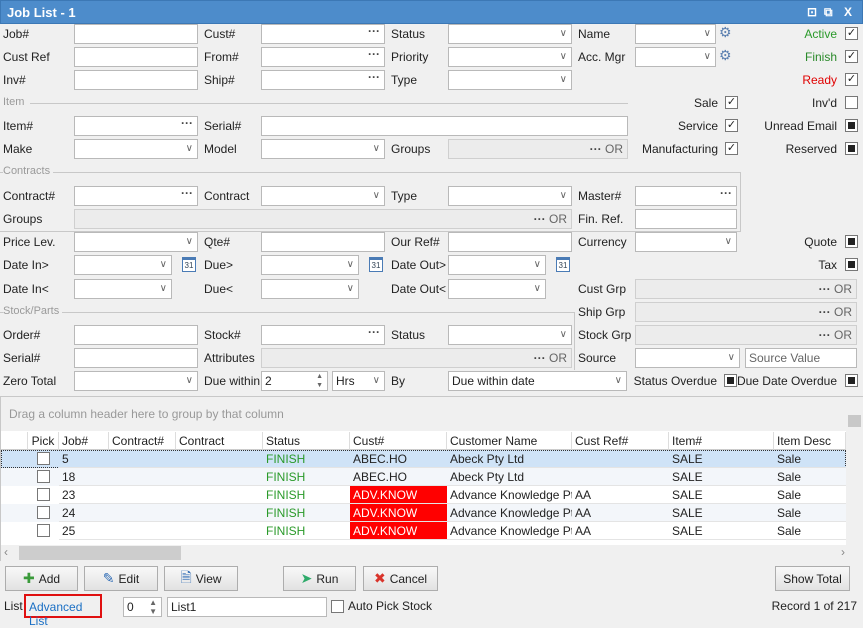 Image resolution: width=863 pixels, height=628 pixels. Describe the element at coordinates (136, 80) in the screenshot. I see `inv-no-input` at that location.